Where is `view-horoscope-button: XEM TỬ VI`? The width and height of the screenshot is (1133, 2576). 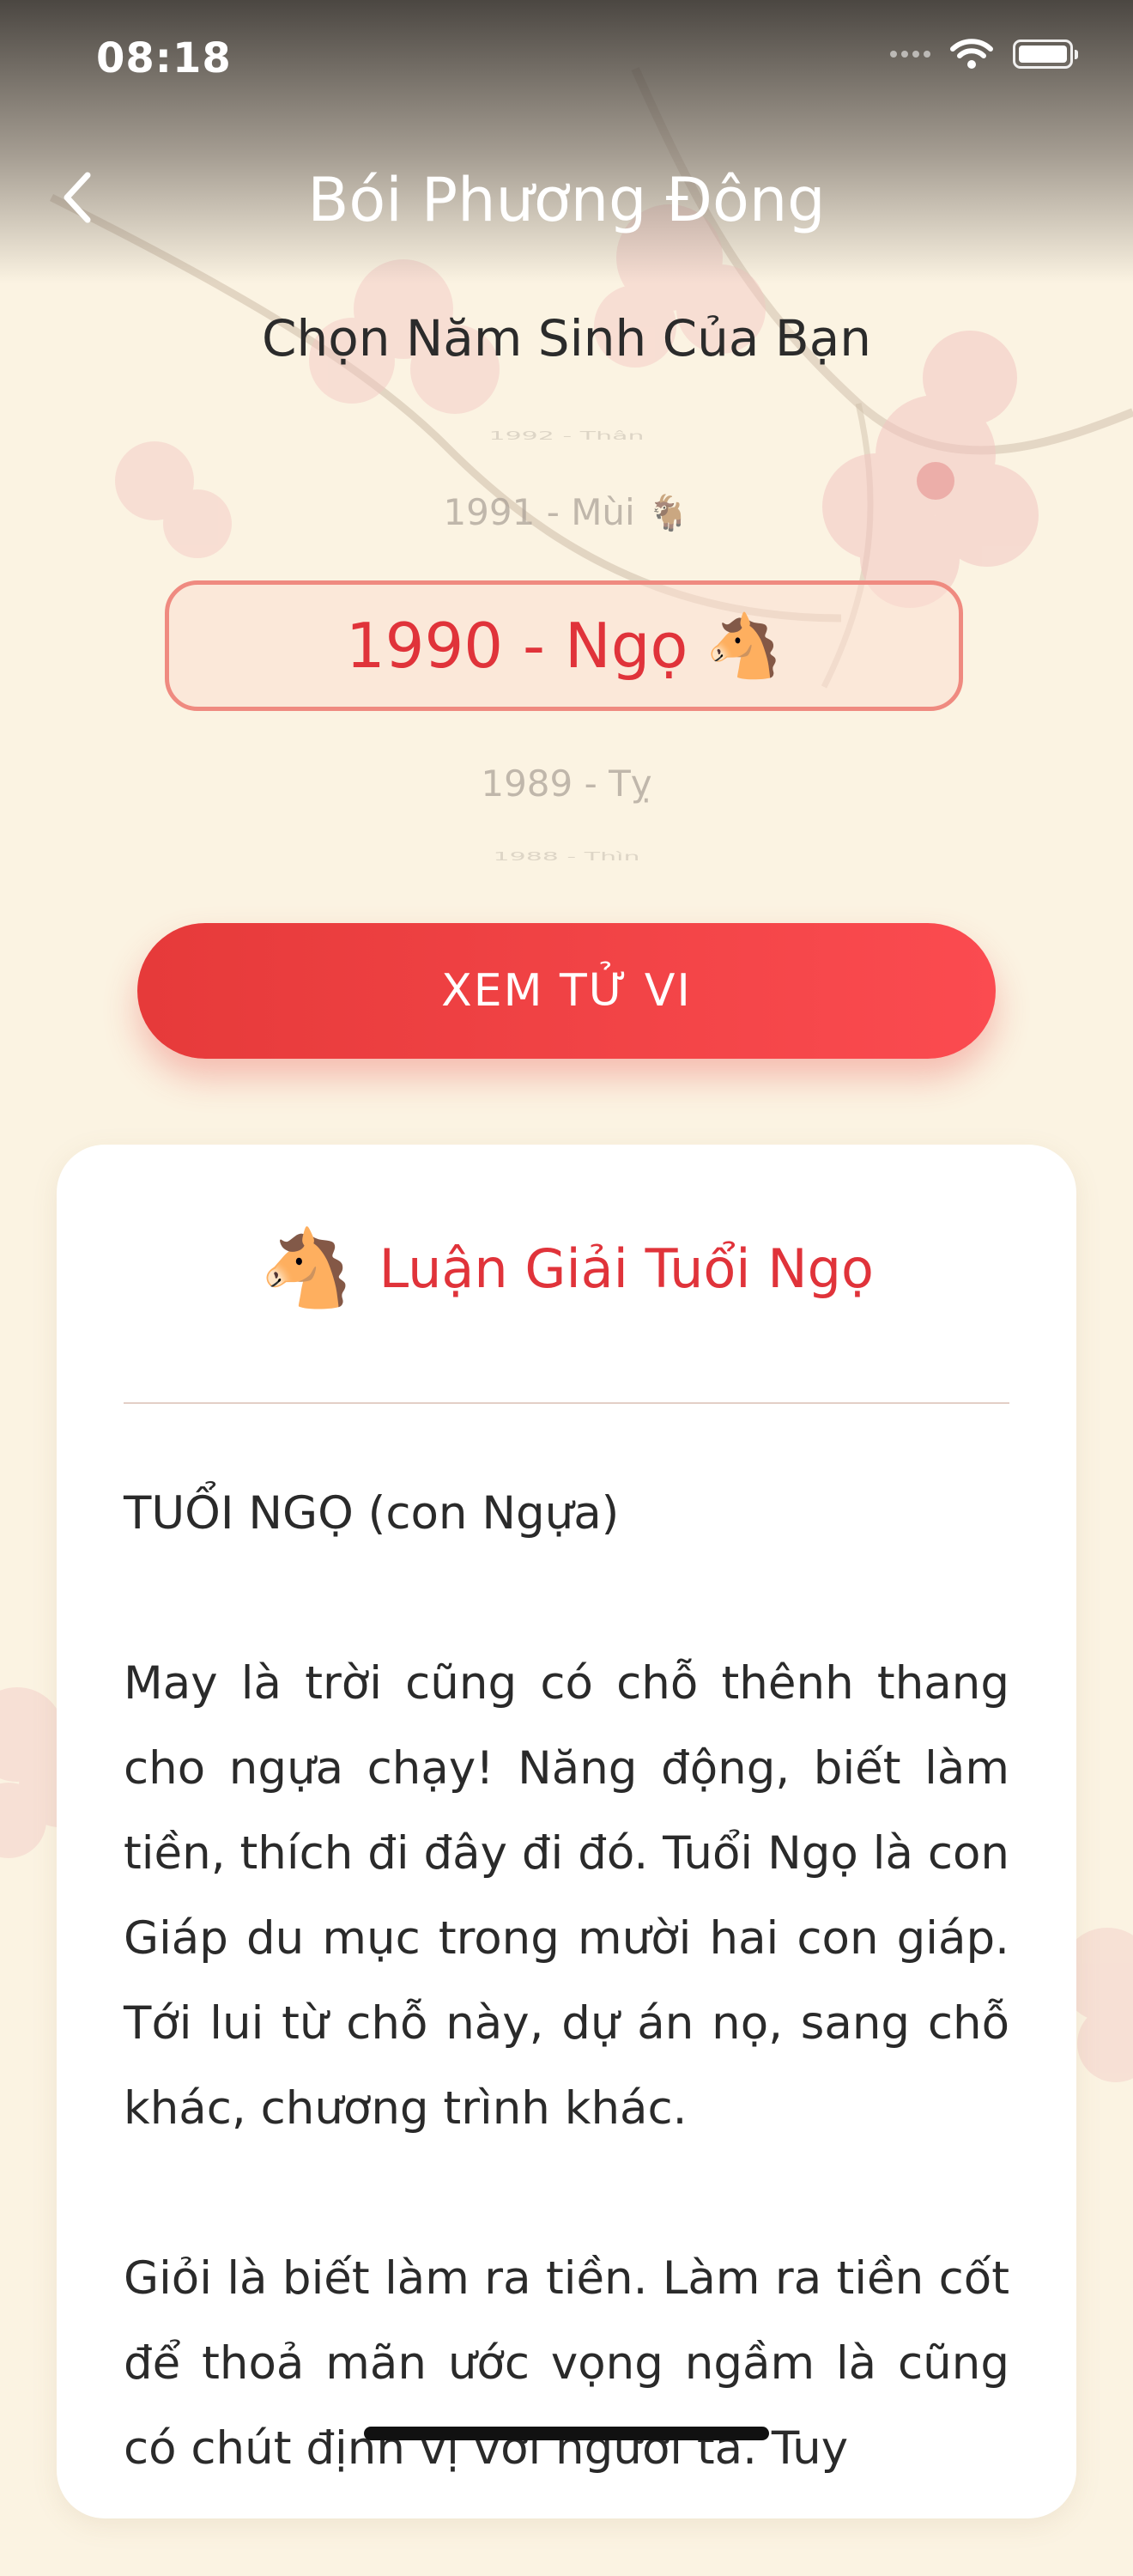 view-horoscope-button: XEM TỬ VI is located at coordinates (566, 991).